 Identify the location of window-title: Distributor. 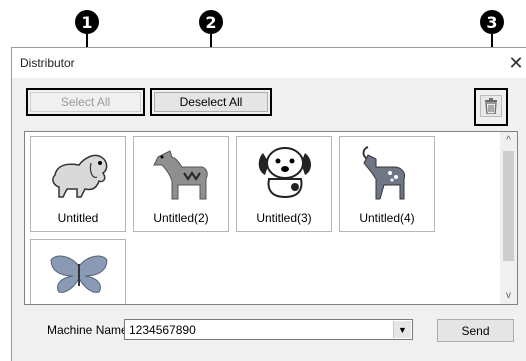
(47, 63).